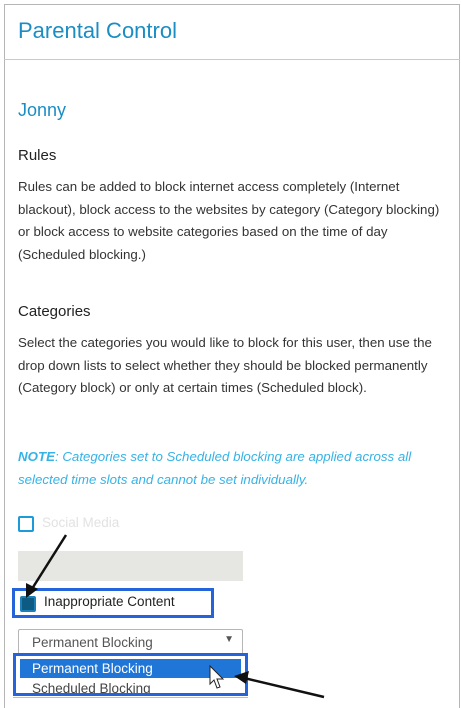 Image resolution: width=461 pixels, height=708 pixels. What do you see at coordinates (47, 566) in the screenshot?
I see `annotation-arrow-checkbox` at bounding box center [47, 566].